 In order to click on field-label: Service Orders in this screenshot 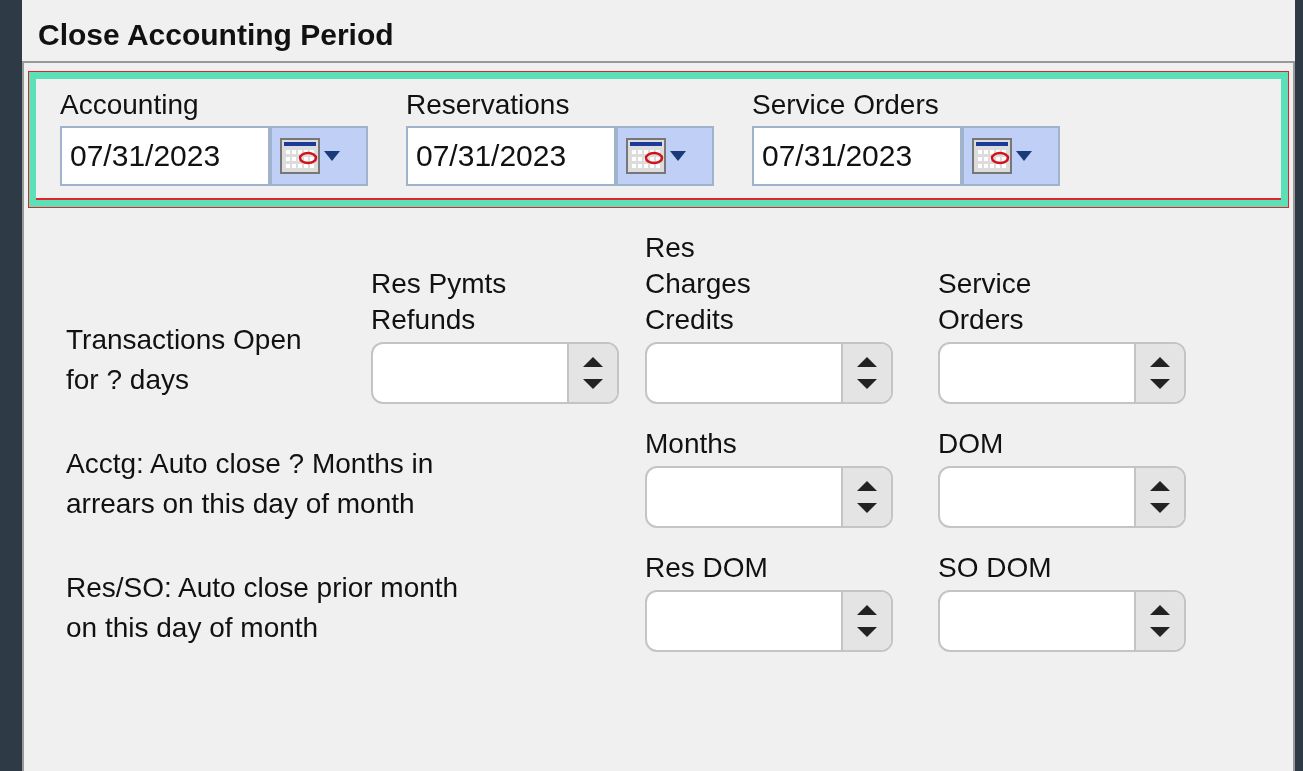, I will do `click(846, 105)`.